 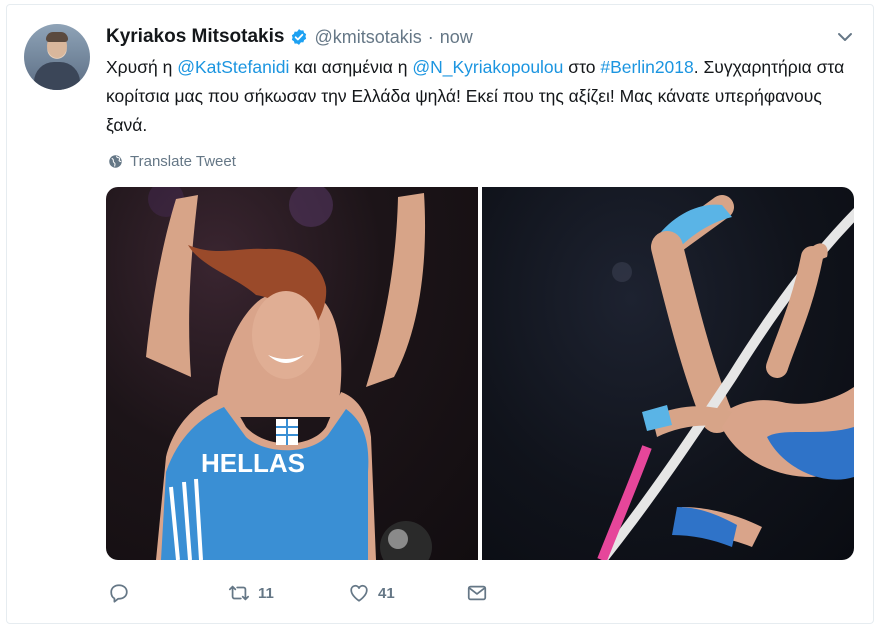 I want to click on globe-icon, so click(x=115, y=161).